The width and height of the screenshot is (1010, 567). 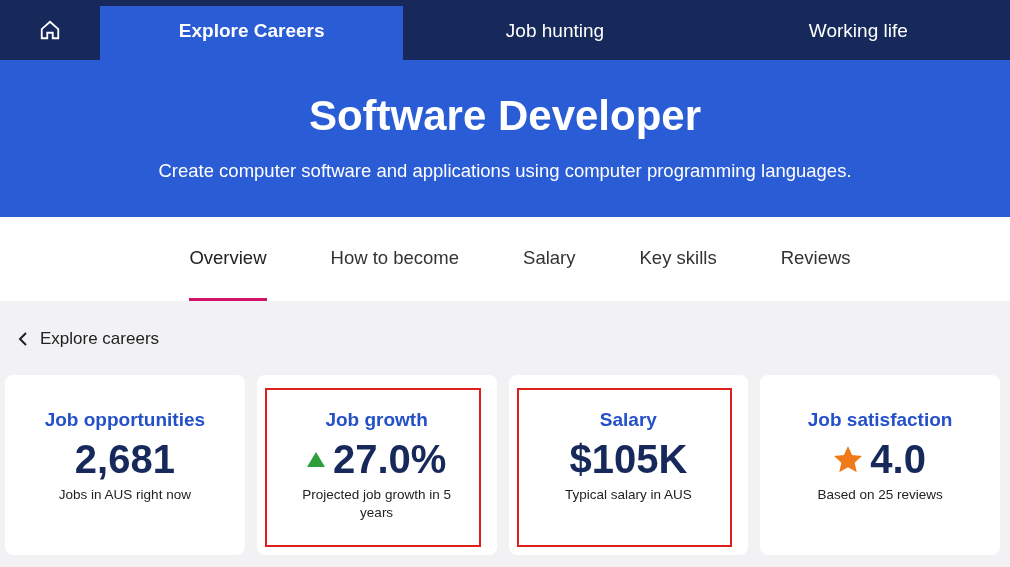 What do you see at coordinates (252, 33) in the screenshot?
I see `nav-tab: Explore Careers` at bounding box center [252, 33].